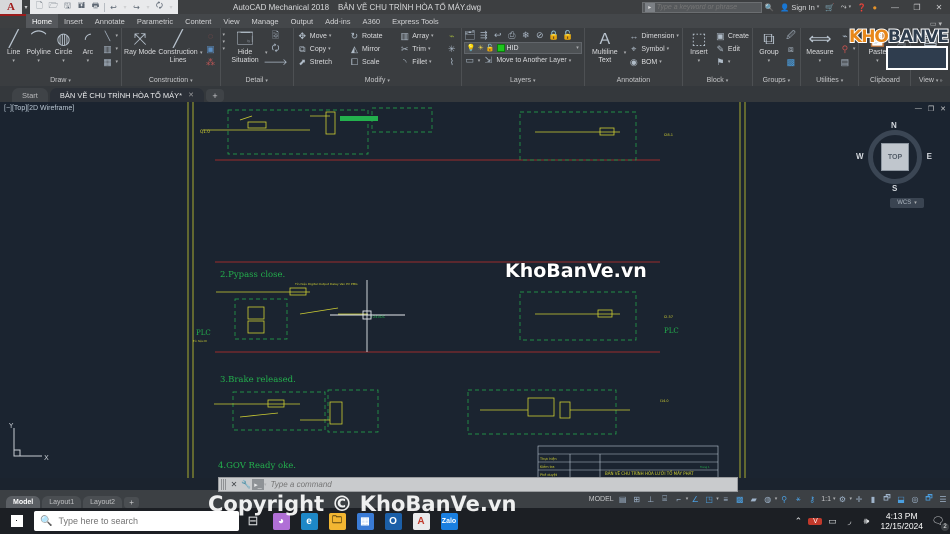 The height and width of the screenshot is (534, 950). Describe the element at coordinates (523, 80) in the screenshot. I see `panel-layers-title: Layers ▾` at that location.